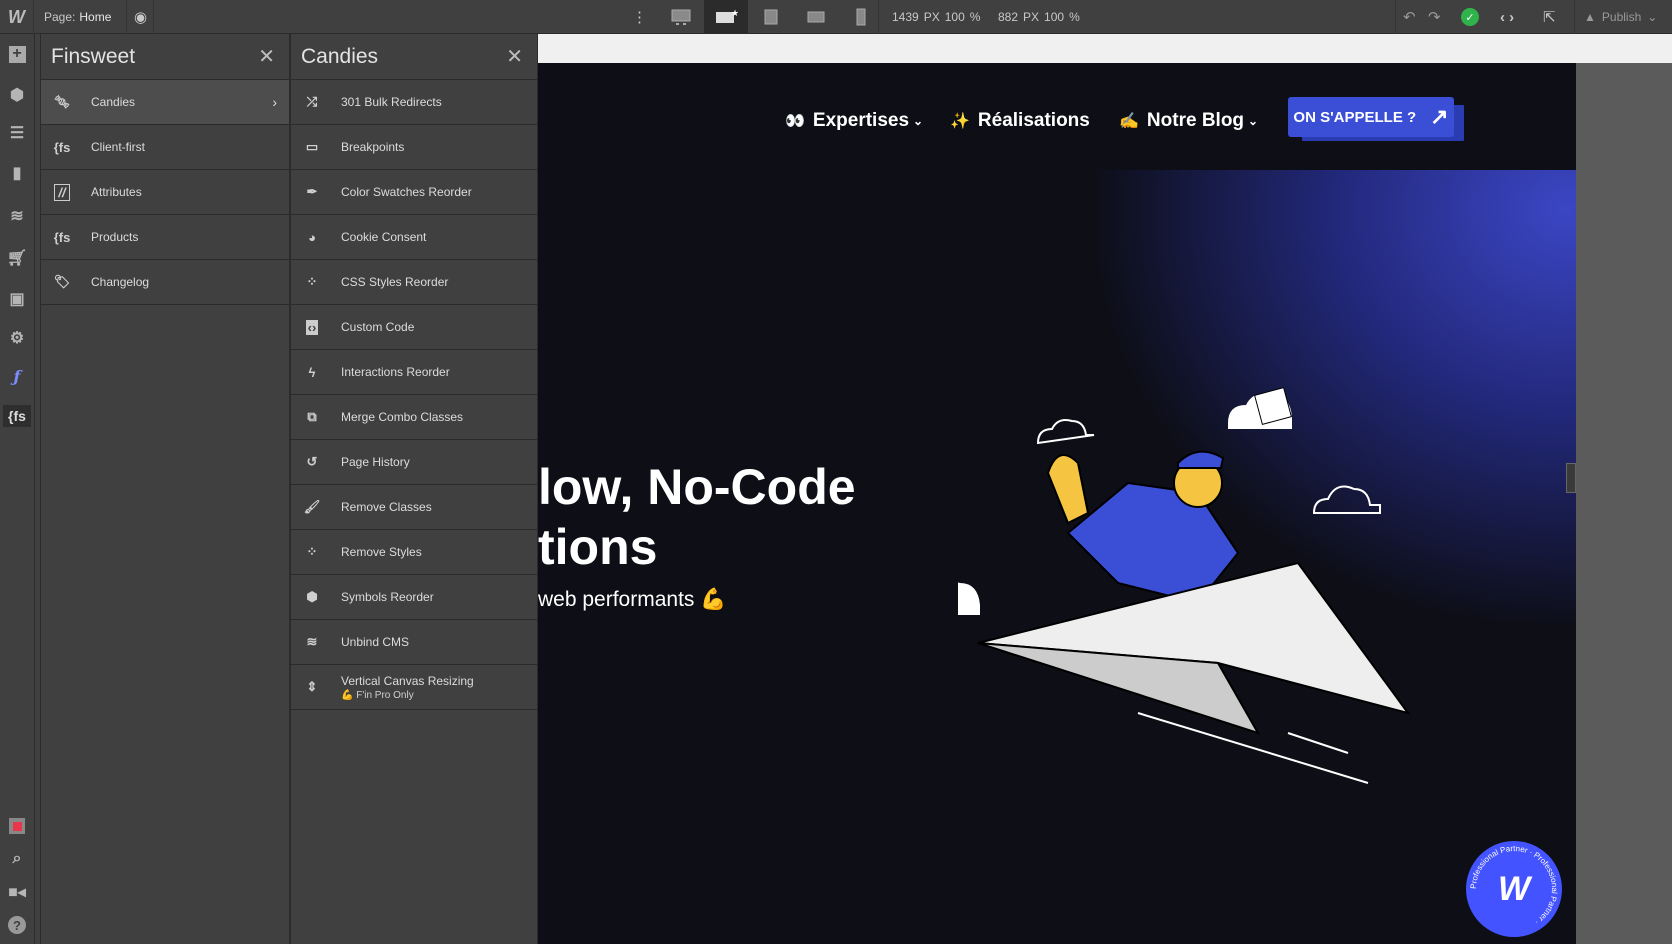 This screenshot has width=1672, height=944. What do you see at coordinates (274, 102) in the screenshot?
I see `chevron-right-icon: ›` at bounding box center [274, 102].